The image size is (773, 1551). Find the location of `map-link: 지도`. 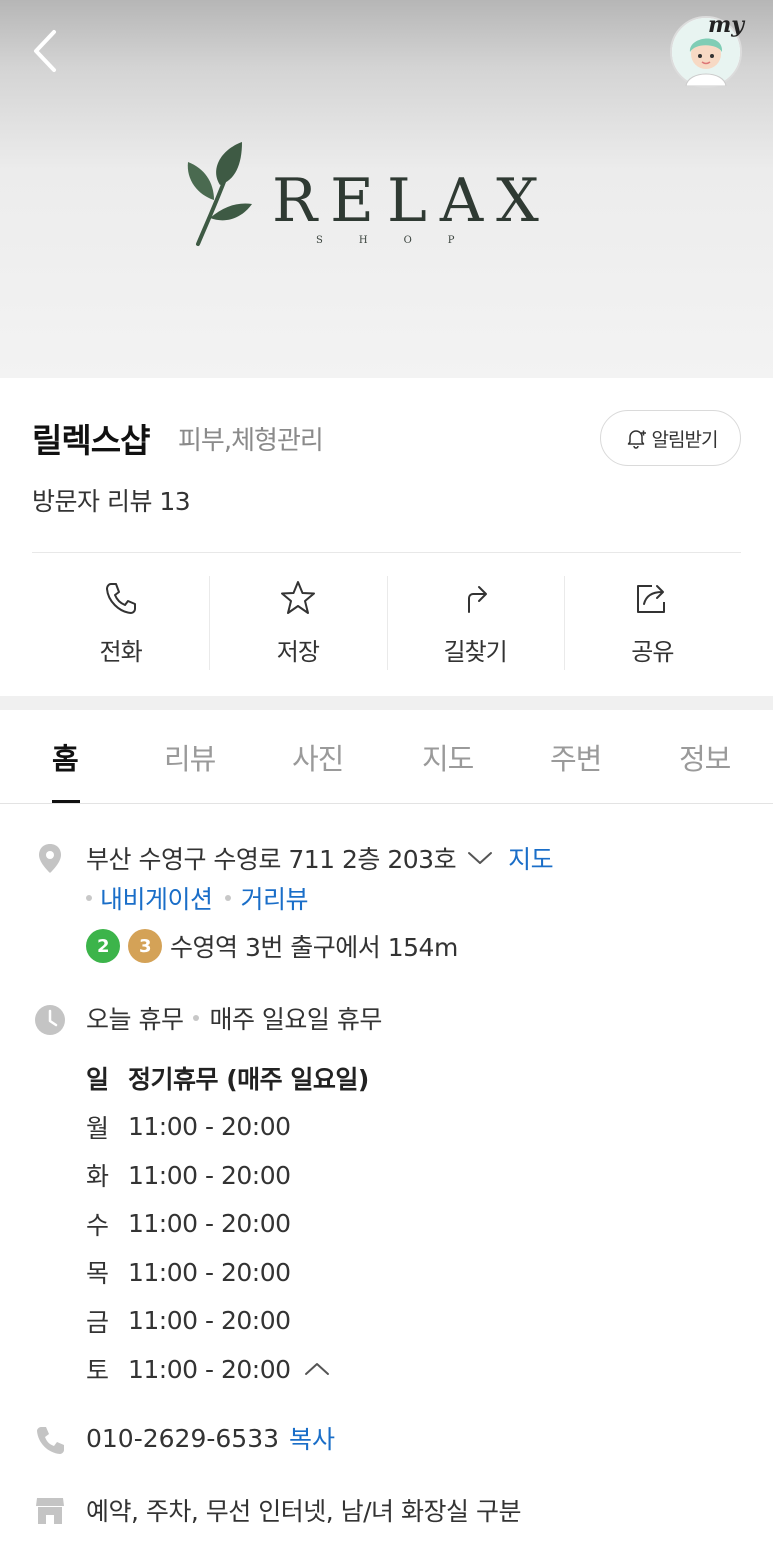

map-link: 지도 is located at coordinates (531, 858).